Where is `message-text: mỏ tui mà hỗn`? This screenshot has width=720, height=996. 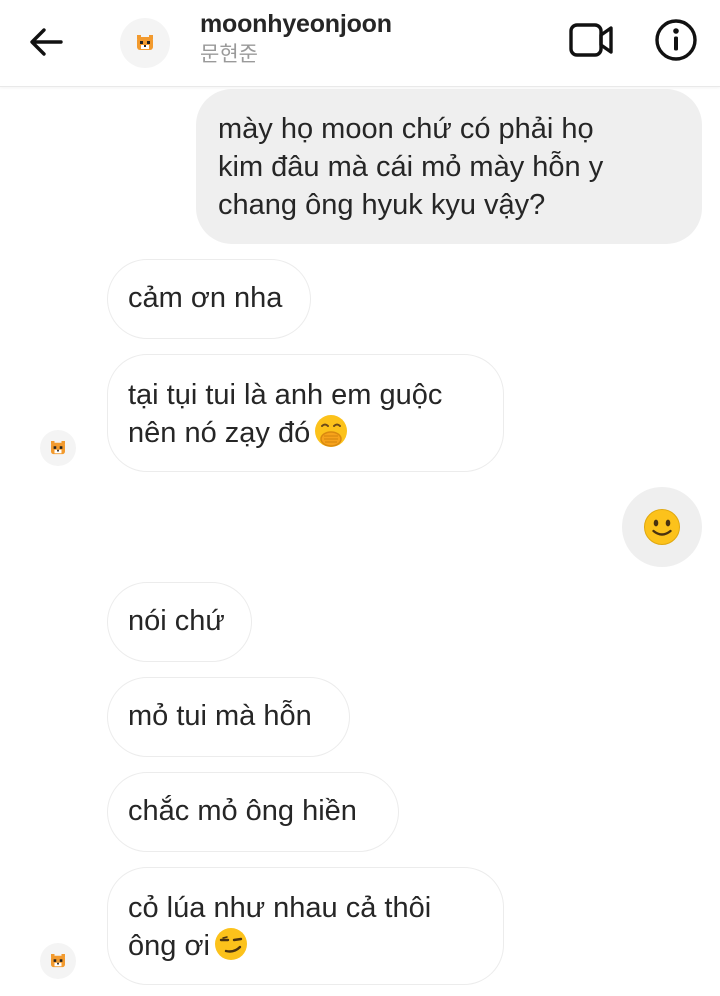
message-text: mỏ tui mà hỗn is located at coordinates (220, 716).